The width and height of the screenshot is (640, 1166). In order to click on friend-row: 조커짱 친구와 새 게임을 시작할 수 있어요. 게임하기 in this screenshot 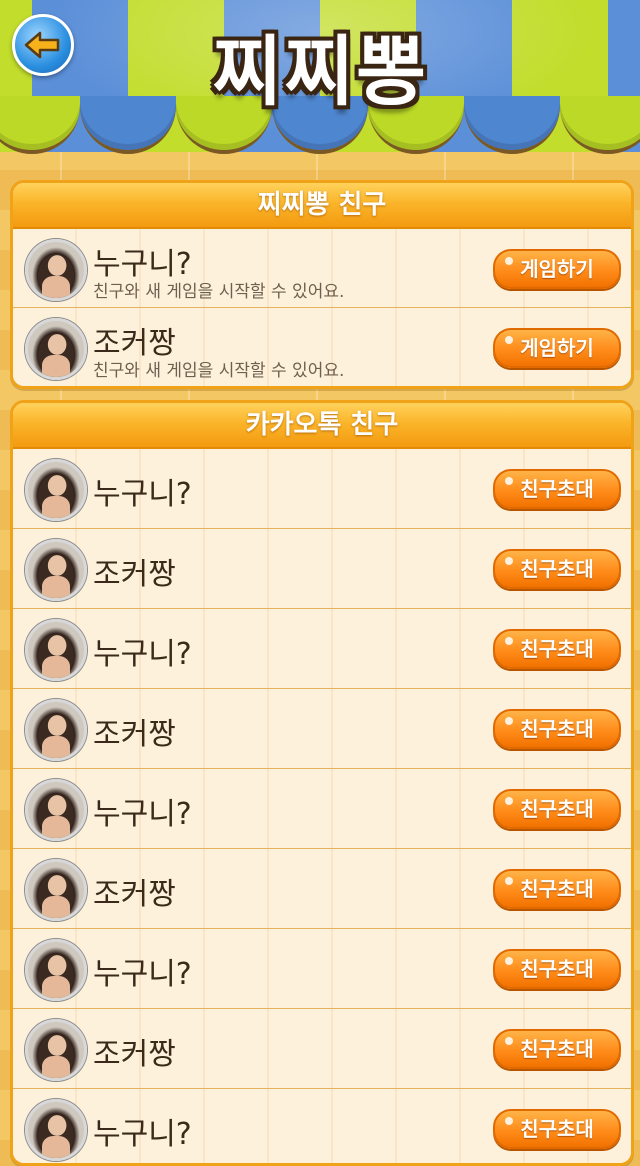, I will do `click(322, 347)`.